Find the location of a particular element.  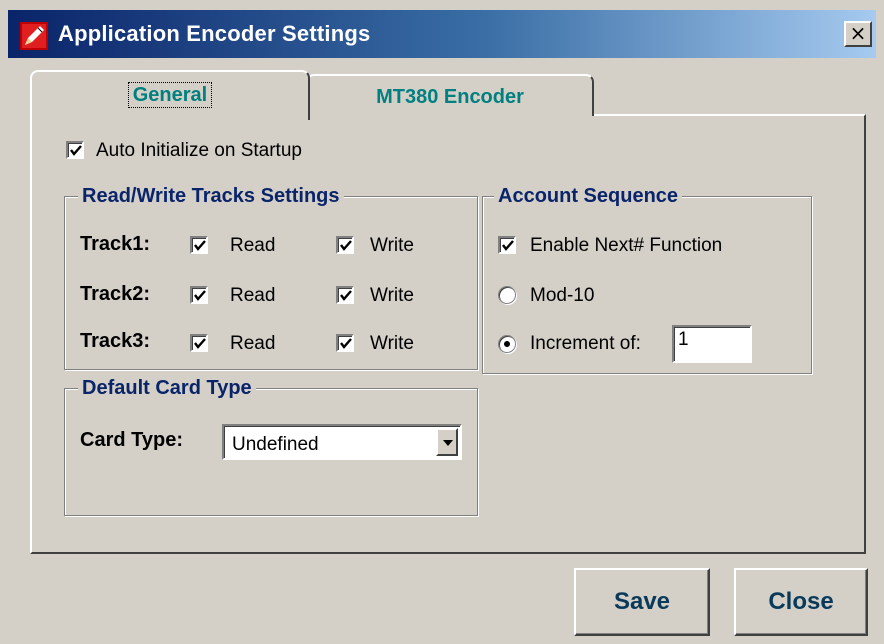

tab-label: General is located at coordinates (170, 95).